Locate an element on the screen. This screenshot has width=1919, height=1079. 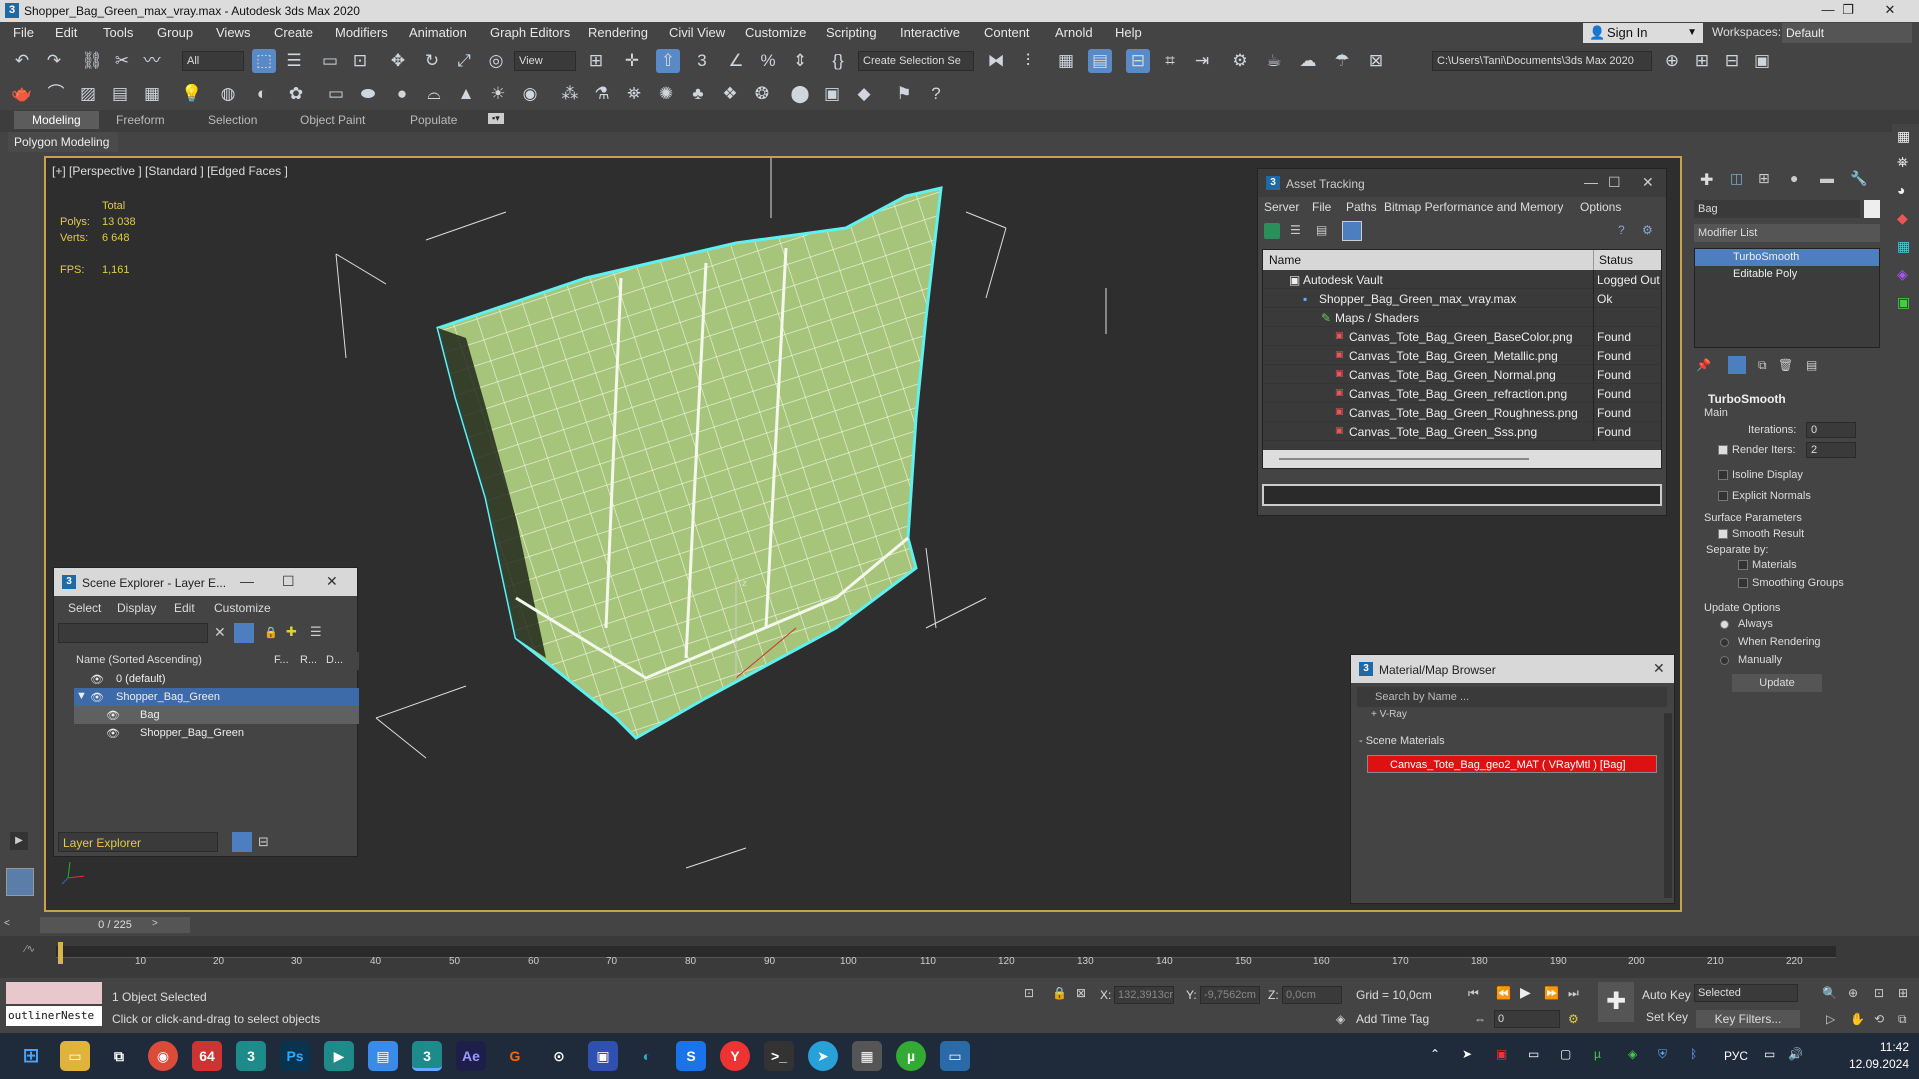
isolate-icon: ⊡ is located at coordinates (1029, 993).